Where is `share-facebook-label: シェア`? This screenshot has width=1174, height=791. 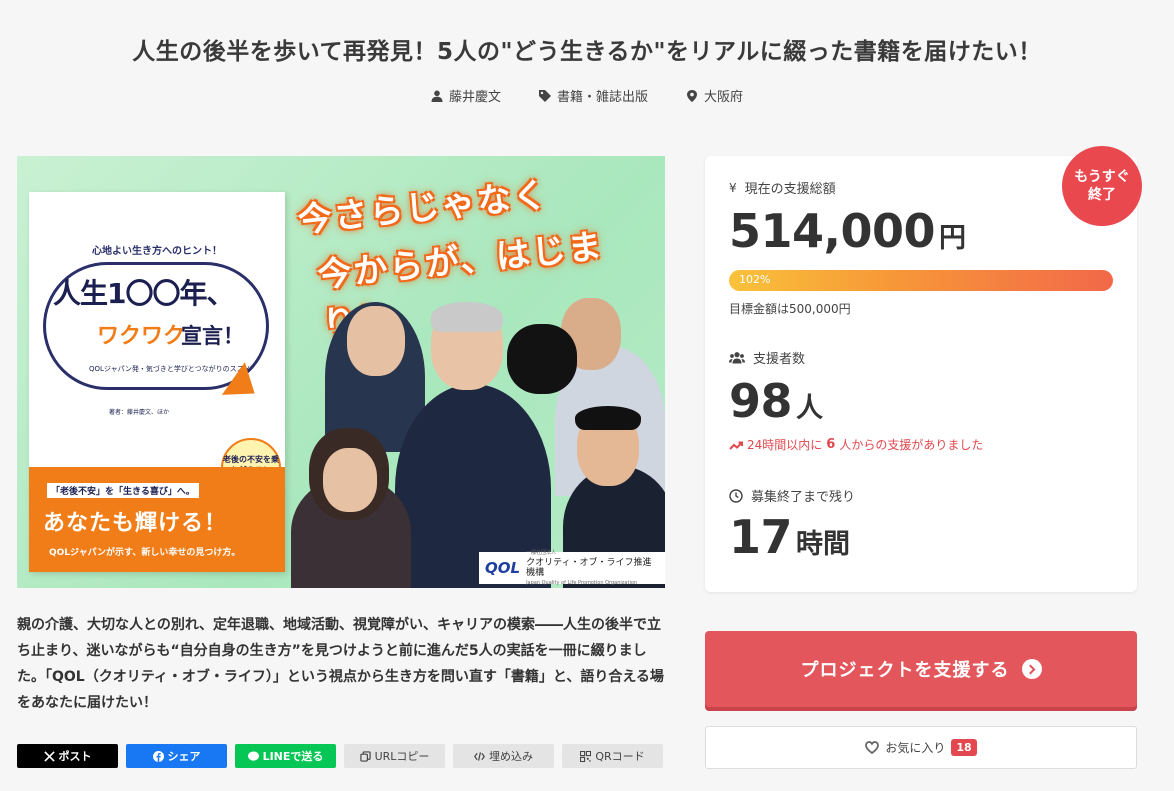 share-facebook-label: シェア is located at coordinates (184, 756).